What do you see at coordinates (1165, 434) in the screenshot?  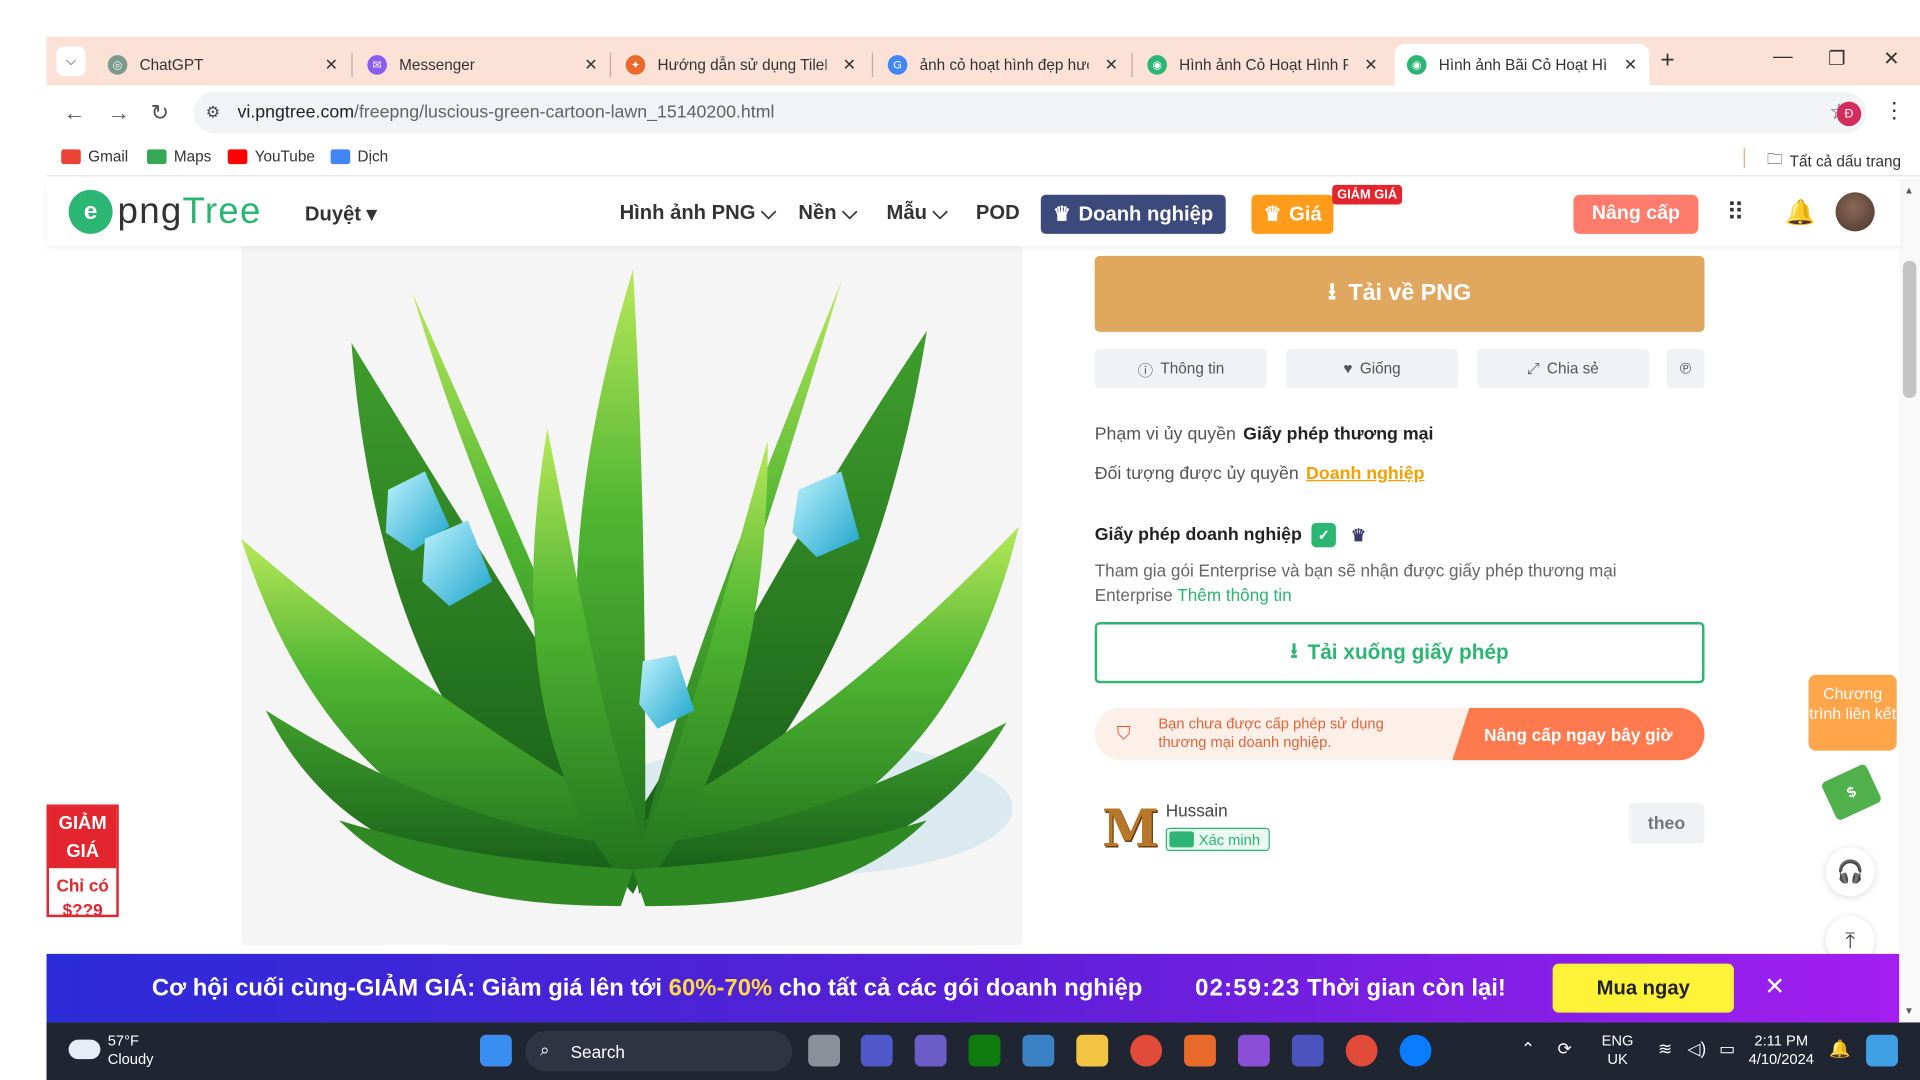 I see `scope-label: Phạm vi ủy quyền` at bounding box center [1165, 434].